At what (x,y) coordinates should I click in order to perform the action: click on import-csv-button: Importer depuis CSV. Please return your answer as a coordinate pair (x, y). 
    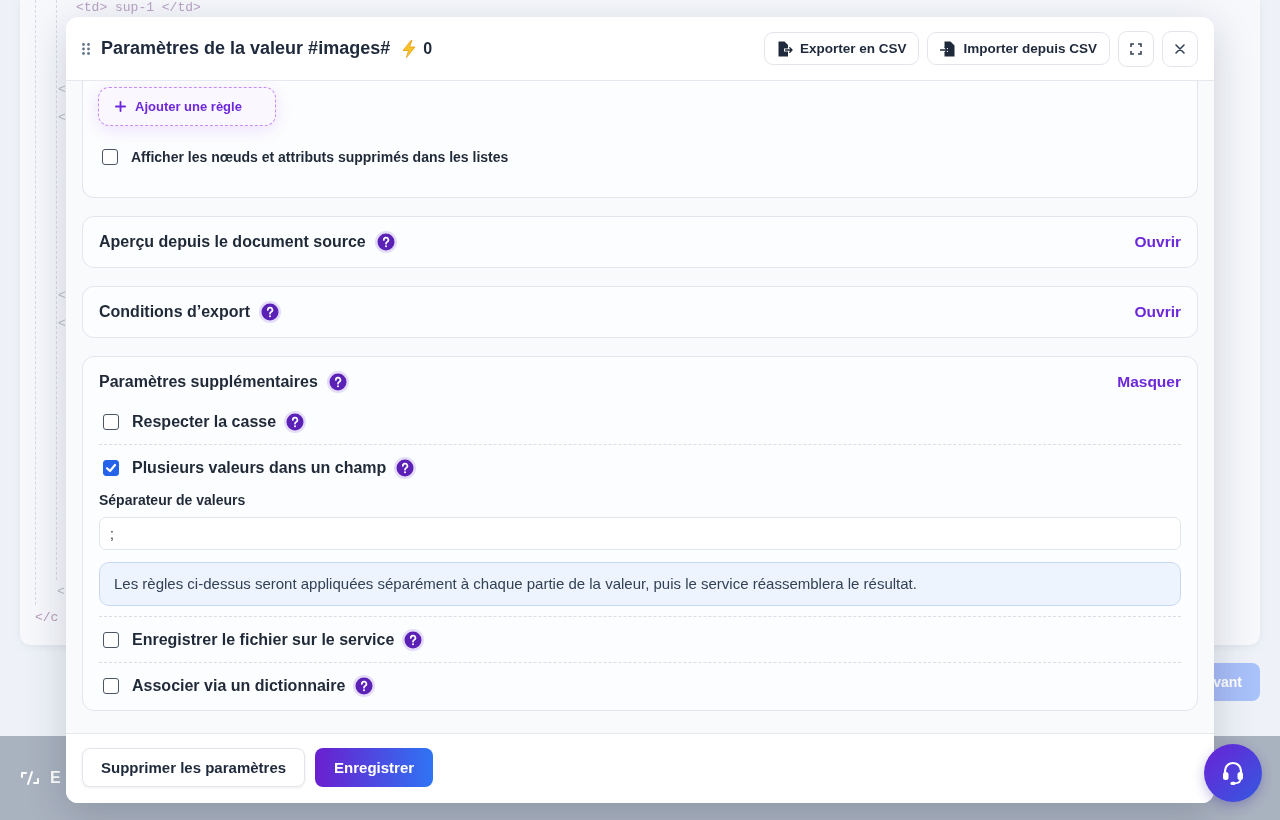
    Looking at the image, I should click on (1018, 48).